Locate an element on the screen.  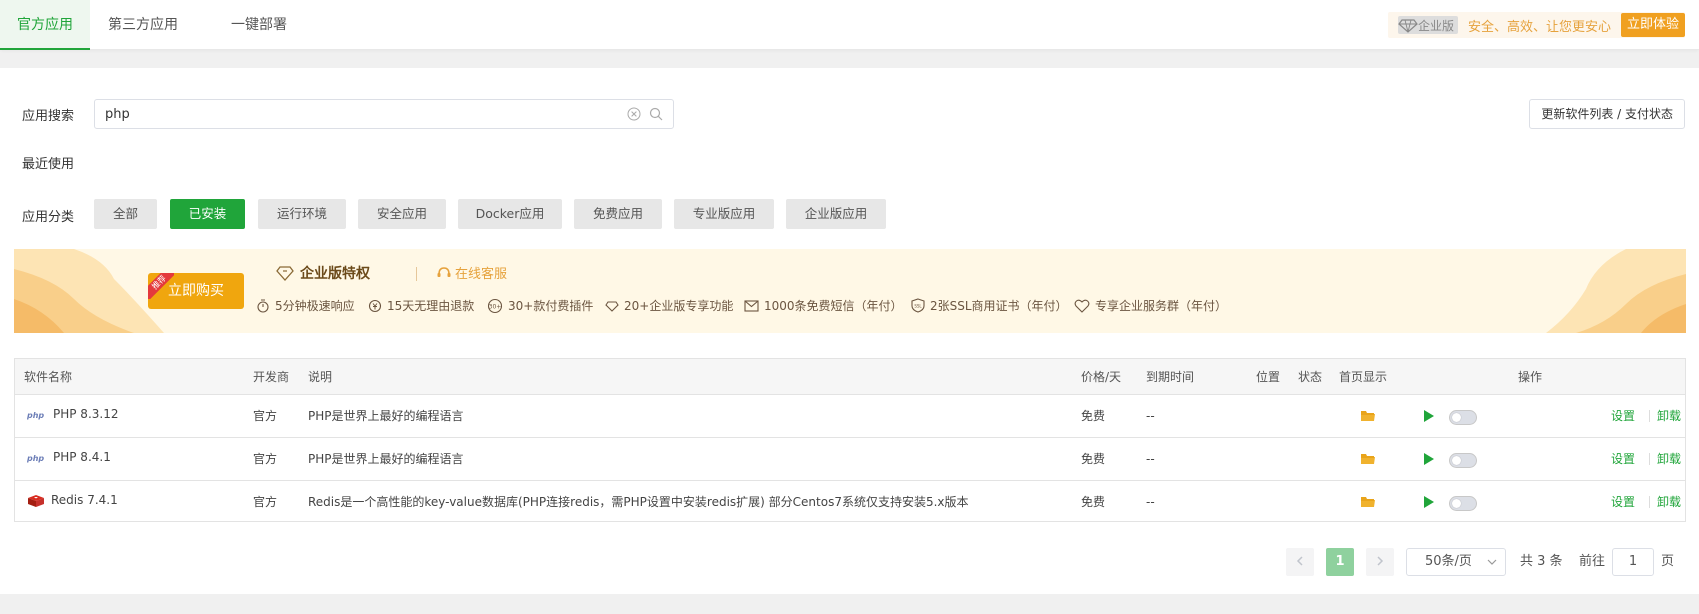
headset-icon is located at coordinates (444, 271).